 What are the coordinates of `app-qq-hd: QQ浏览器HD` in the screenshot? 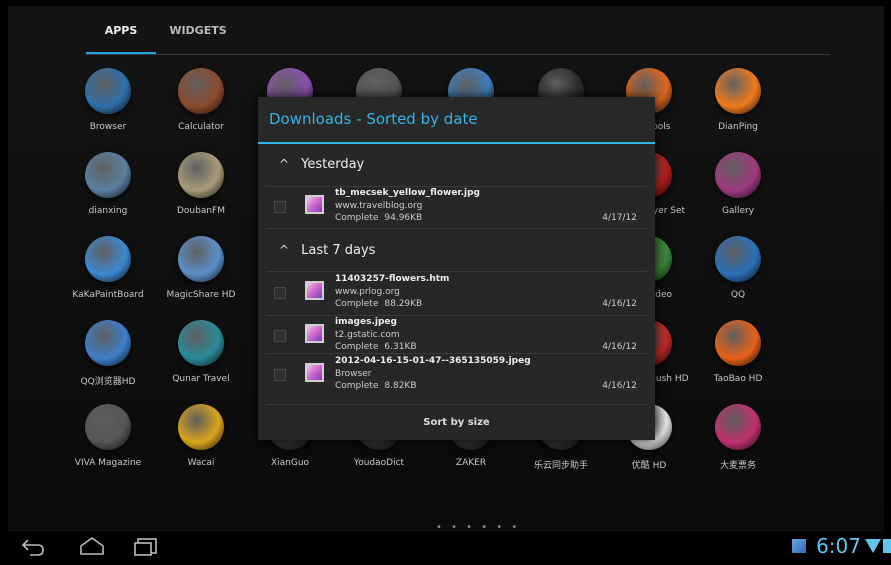 It's located at (108, 353).